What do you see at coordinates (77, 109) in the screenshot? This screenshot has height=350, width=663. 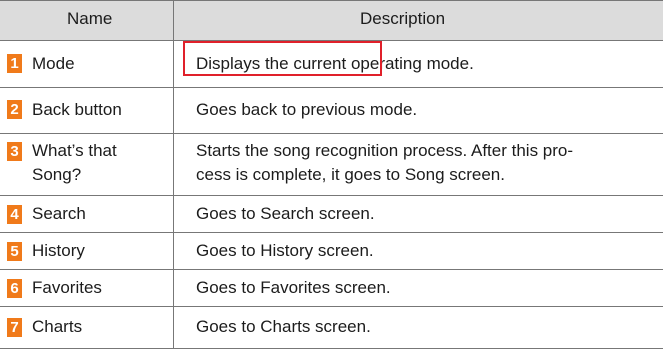 I see `item-name: Back button` at bounding box center [77, 109].